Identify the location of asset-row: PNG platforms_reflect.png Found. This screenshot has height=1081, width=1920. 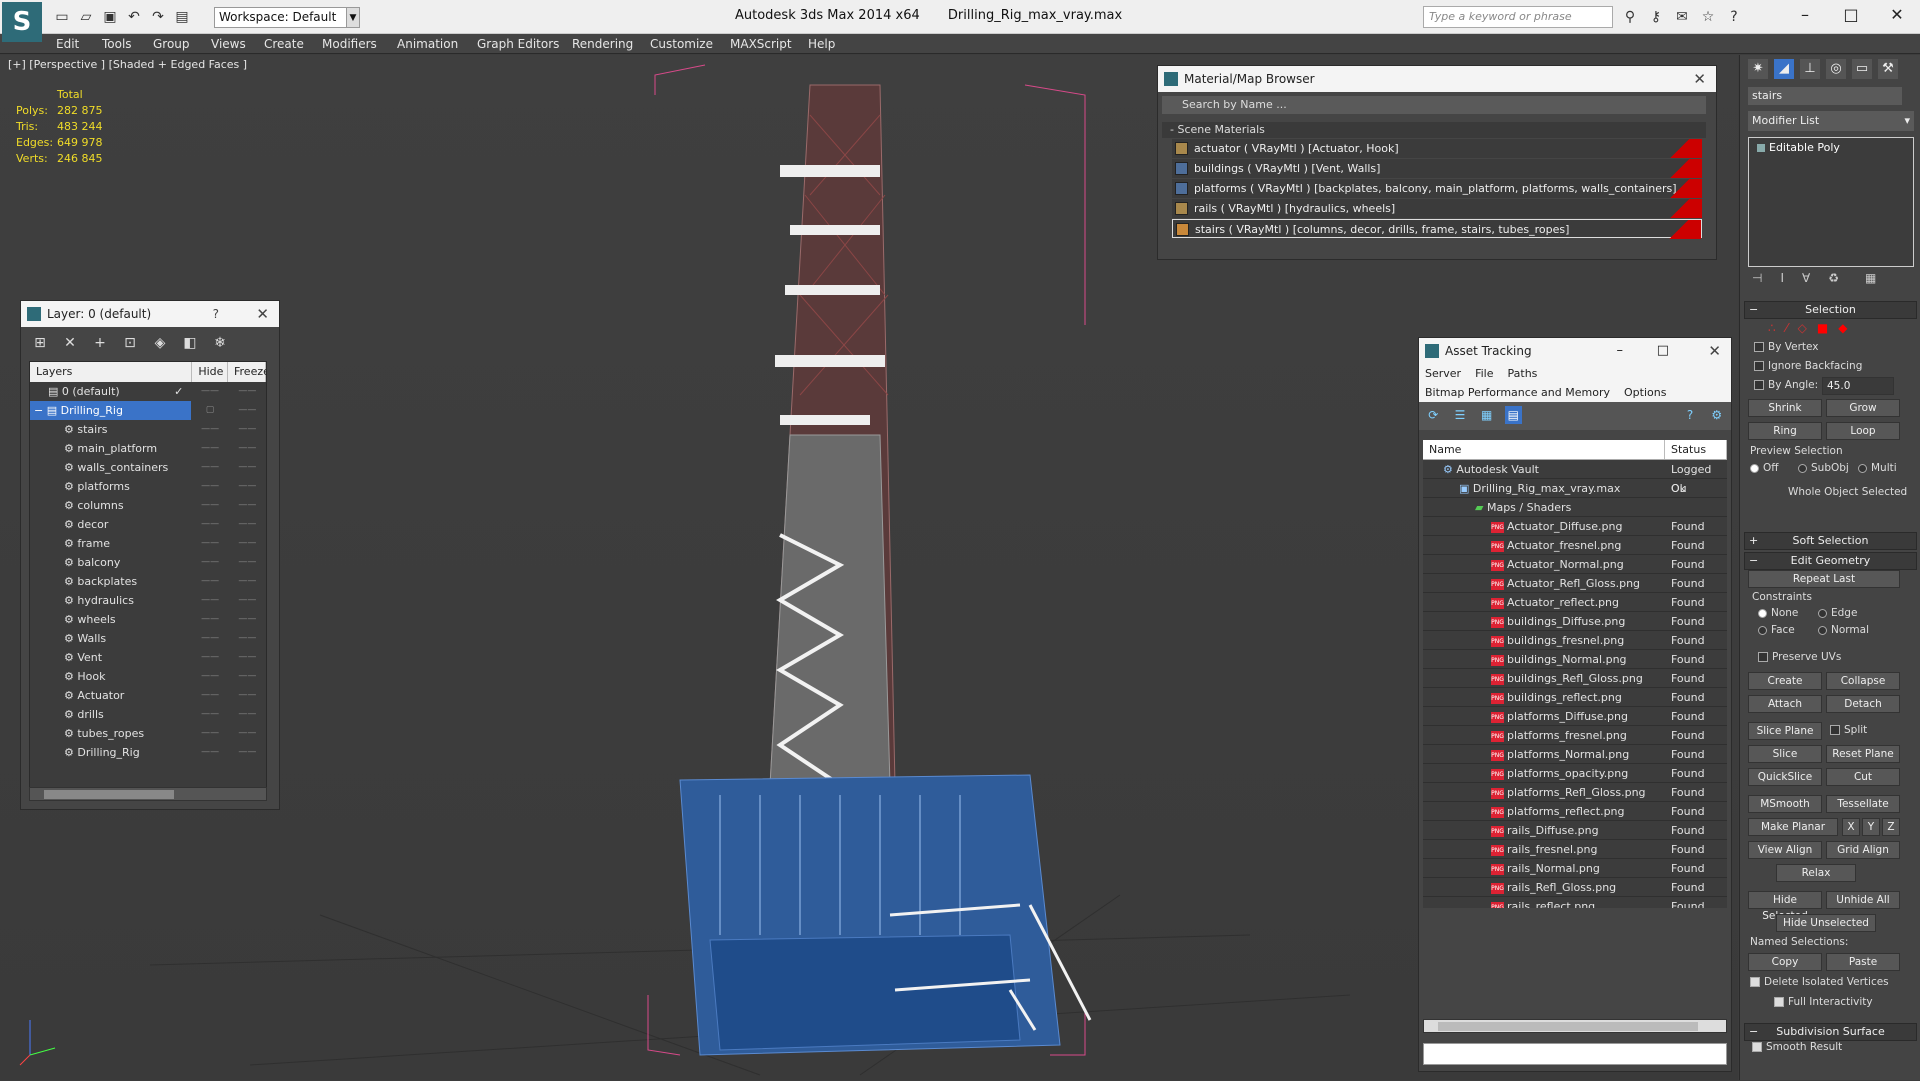
(1575, 811).